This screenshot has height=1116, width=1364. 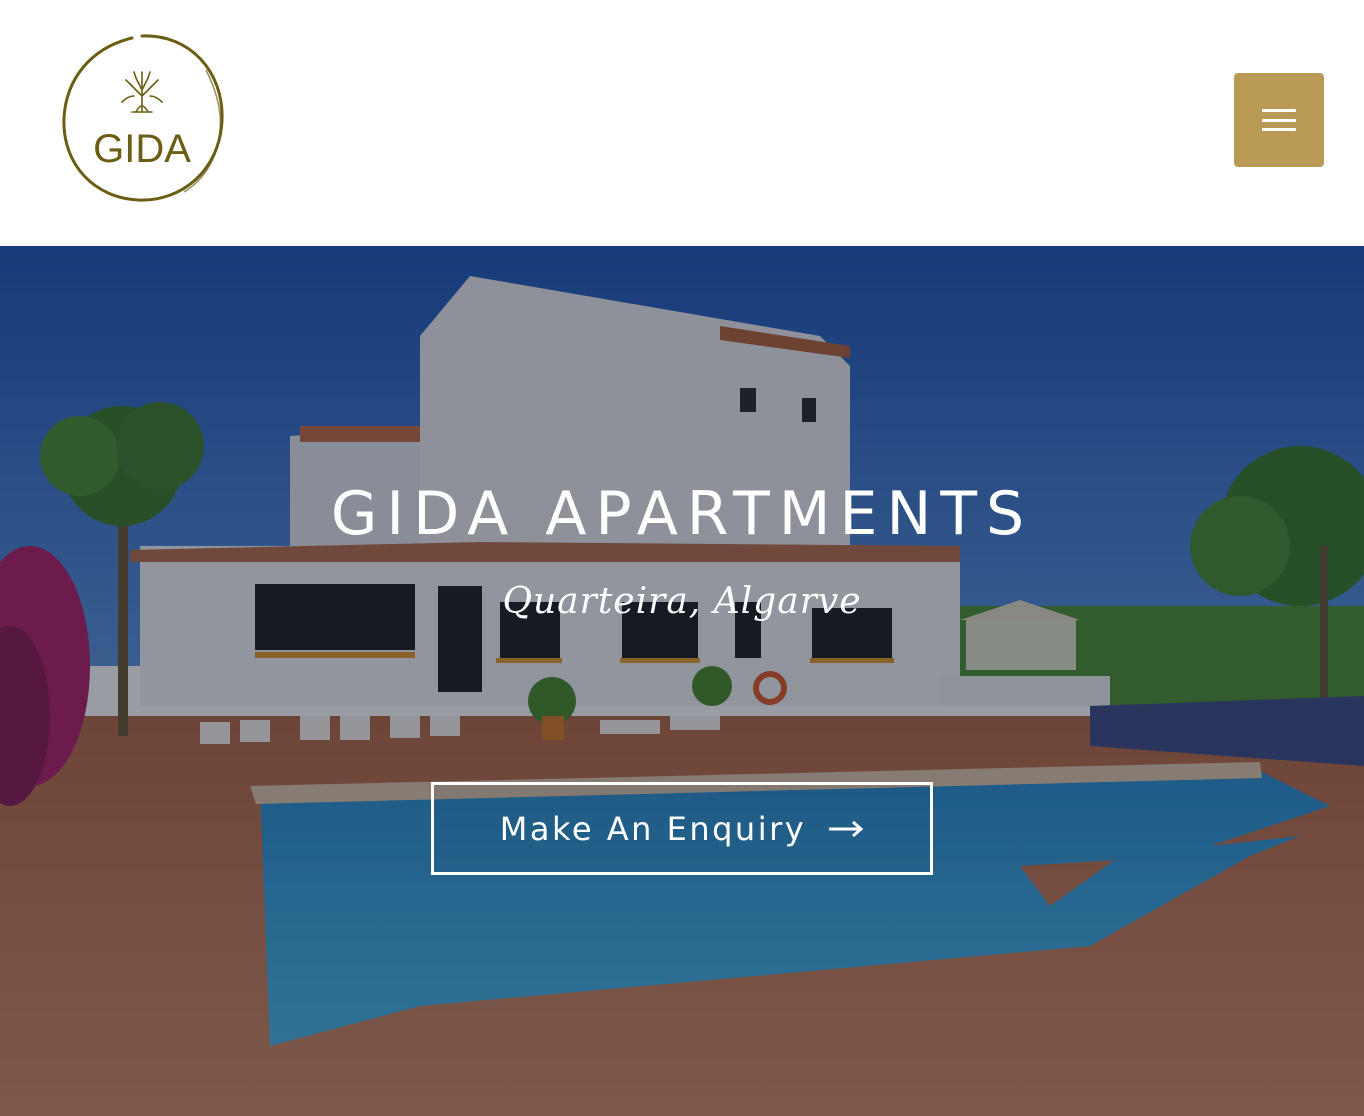 What do you see at coordinates (142, 149) in the screenshot?
I see `logo-text: GIDA` at bounding box center [142, 149].